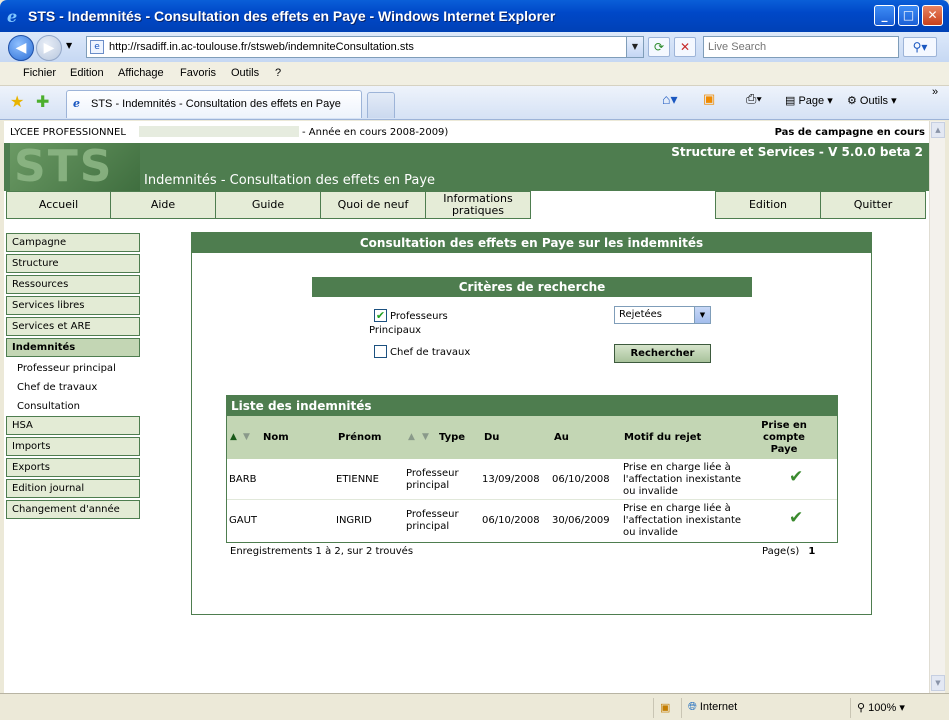 This screenshot has height=720, width=949. Describe the element at coordinates (796, 477) in the screenshot. I see `check-icon: ✔` at that location.